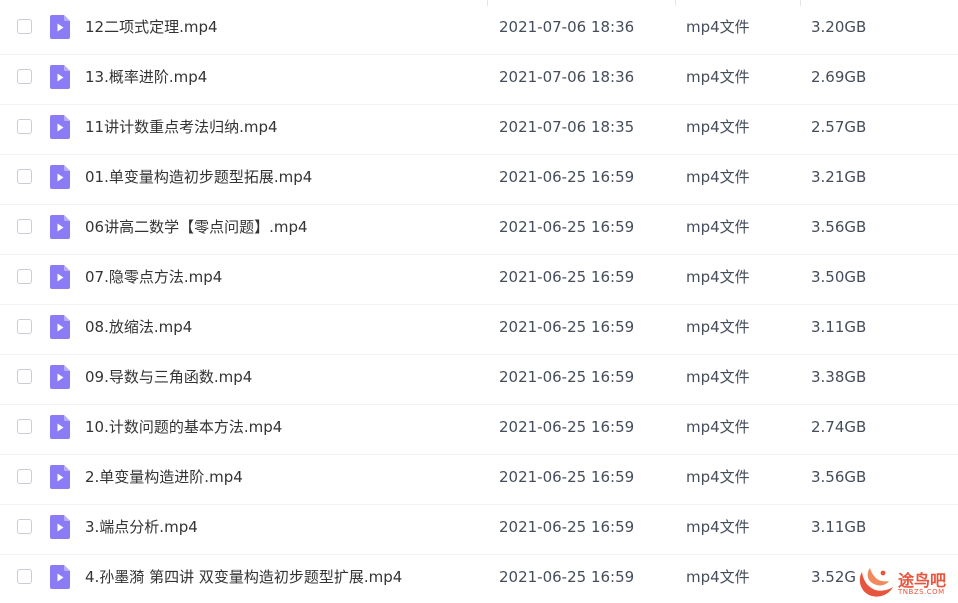  What do you see at coordinates (196, 227) in the screenshot?
I see `file-name: 06讲高二数学【零点问题】.mp4` at bounding box center [196, 227].